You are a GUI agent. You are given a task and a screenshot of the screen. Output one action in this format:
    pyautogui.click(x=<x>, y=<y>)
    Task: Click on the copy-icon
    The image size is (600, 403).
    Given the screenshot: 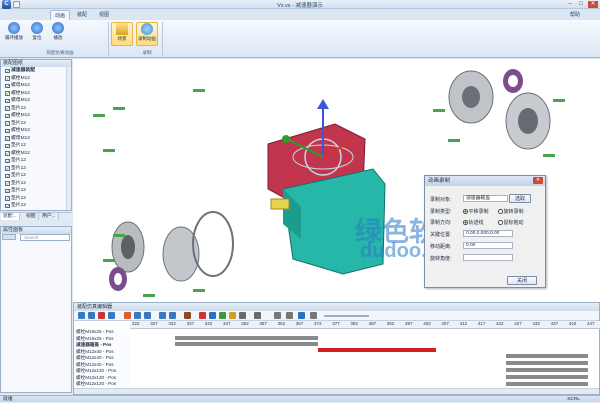 What is the action you would take?
    pyautogui.click(x=137, y=315)
    